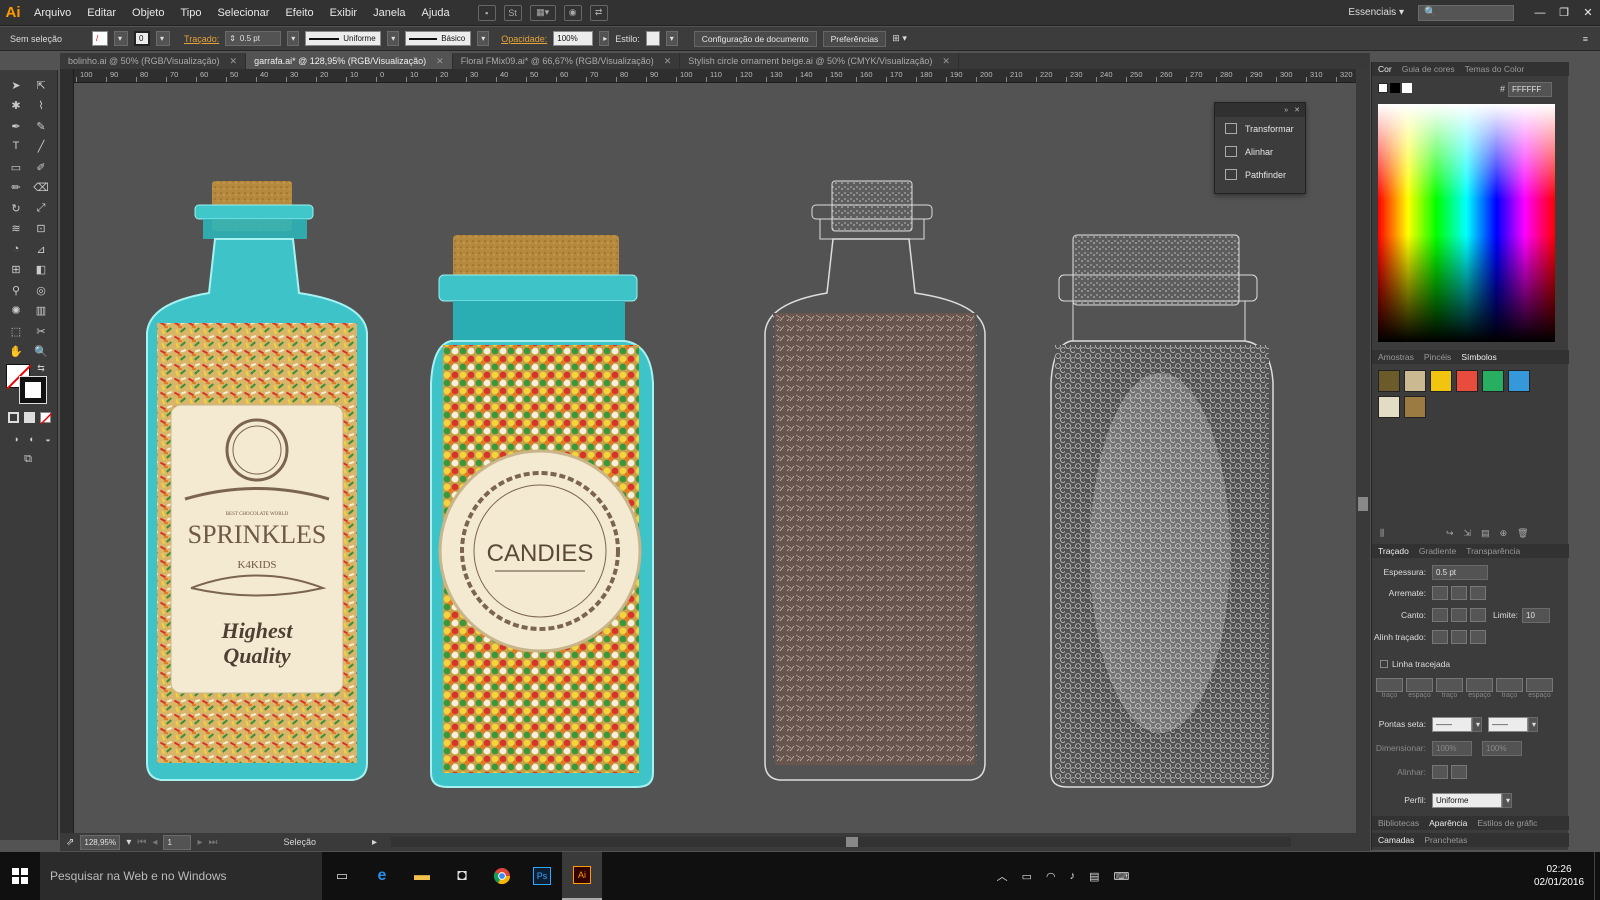  Describe the element at coordinates (1493, 551) in the screenshot. I see `tab-transparencia: Transparência` at that location.